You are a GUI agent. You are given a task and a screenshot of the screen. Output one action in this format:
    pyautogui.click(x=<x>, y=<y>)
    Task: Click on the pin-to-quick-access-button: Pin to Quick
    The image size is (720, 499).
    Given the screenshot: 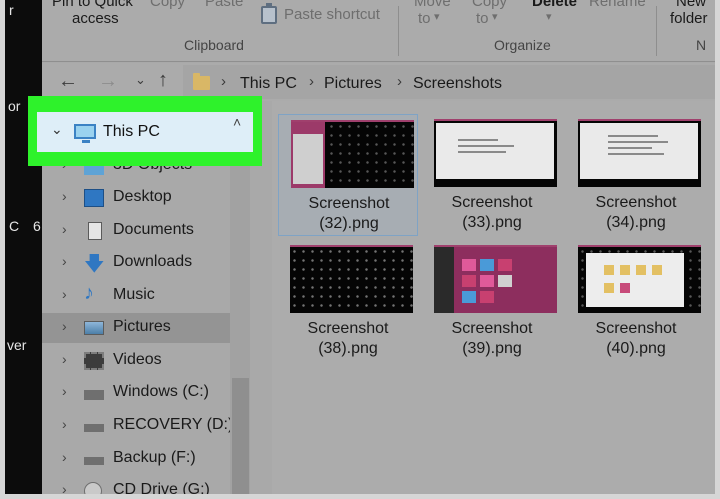 What is the action you would take?
    pyautogui.click(x=92, y=5)
    